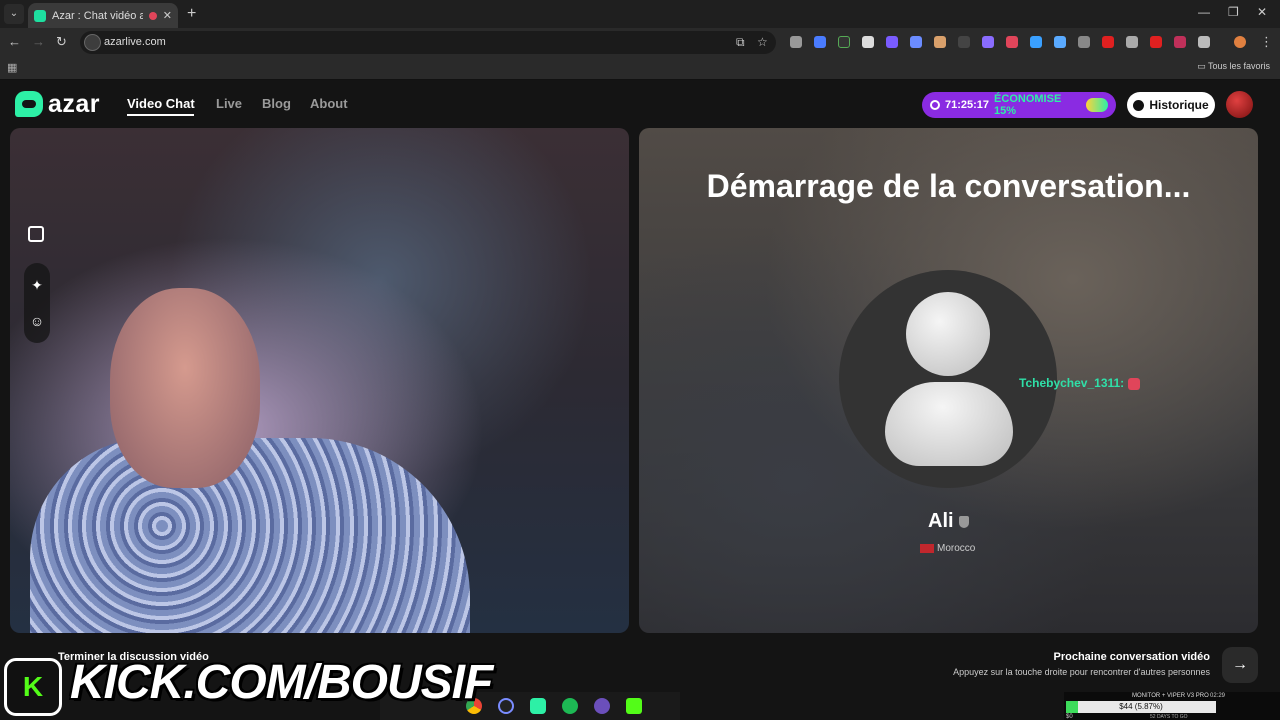 This screenshot has width=1280, height=720. What do you see at coordinates (762, 42) in the screenshot?
I see `bookmark-star-icon: ☆` at bounding box center [762, 42].